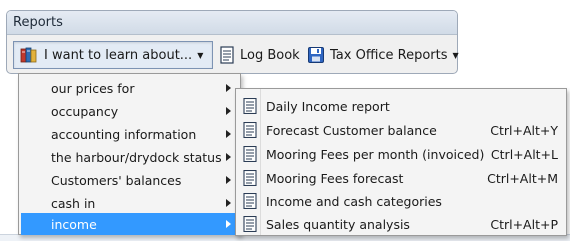  I want to click on submenu-item-sales-quantity-analysis: Sales quantity analysis Ctrl+Alt+P, so click(401, 224).